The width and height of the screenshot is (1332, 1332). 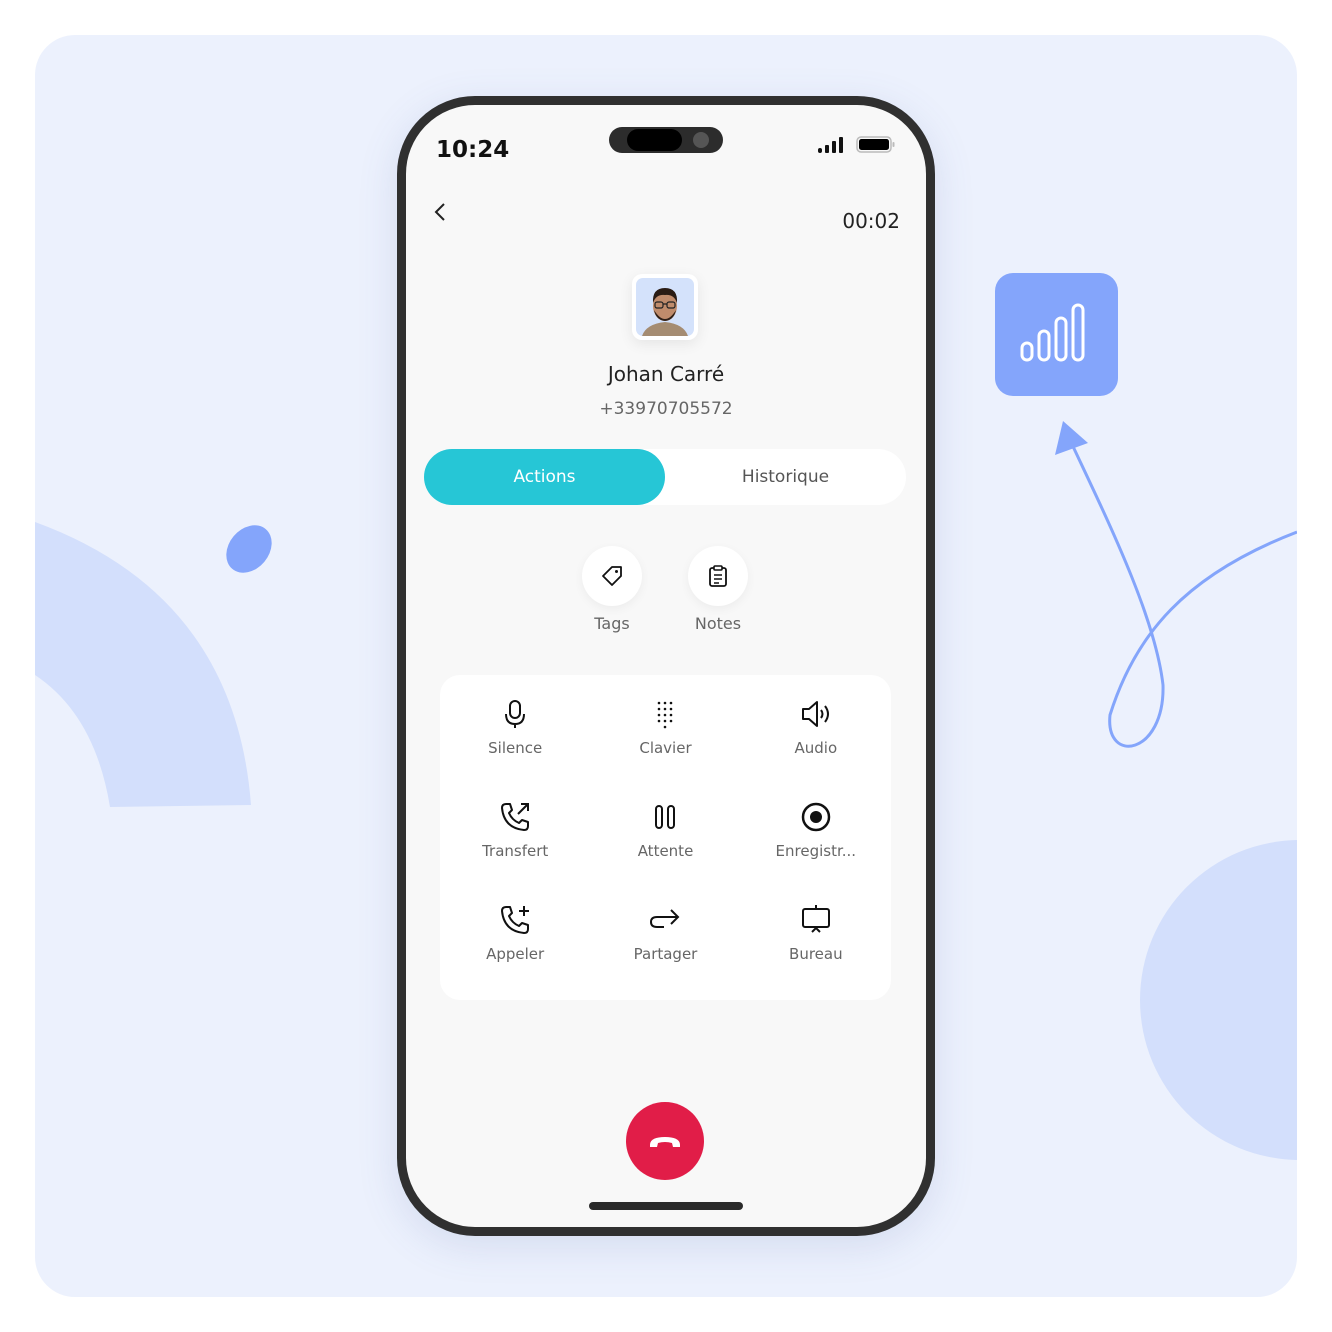 I want to click on silence-label: Silence, so click(x=515, y=748).